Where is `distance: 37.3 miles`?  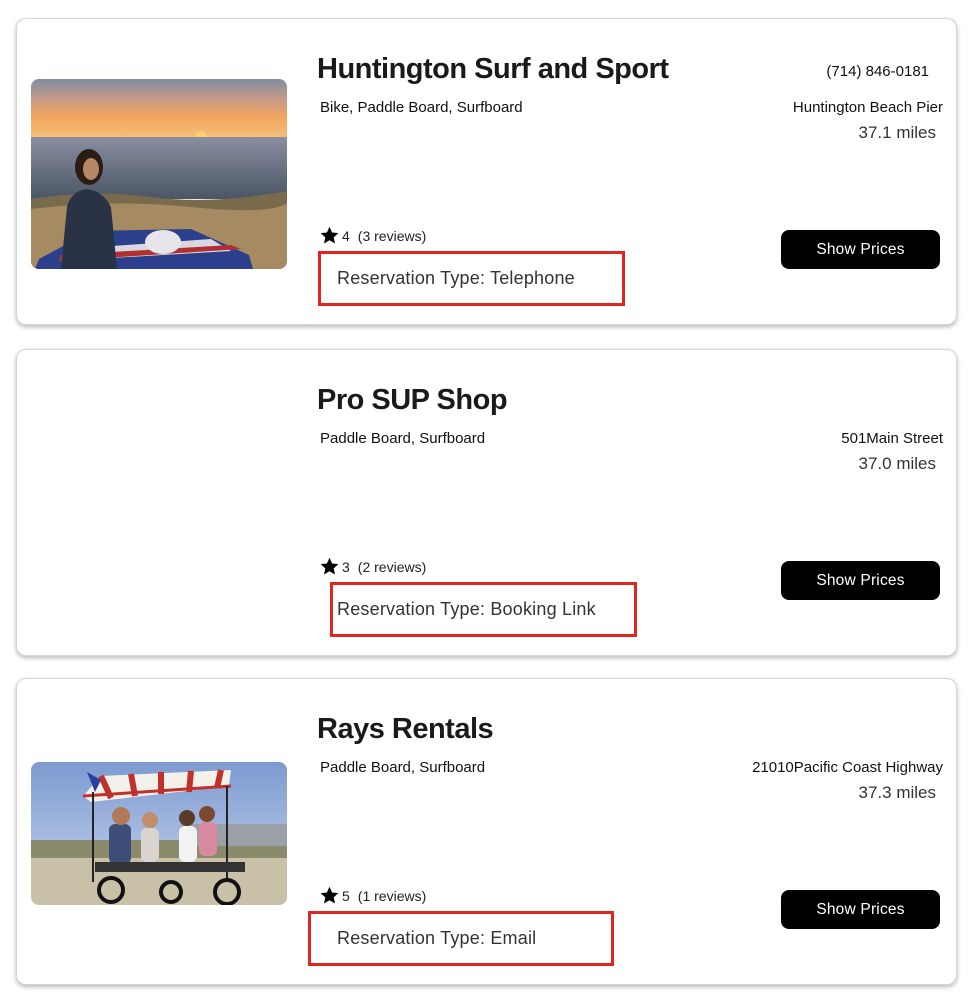
distance: 37.3 miles is located at coordinates (897, 792).